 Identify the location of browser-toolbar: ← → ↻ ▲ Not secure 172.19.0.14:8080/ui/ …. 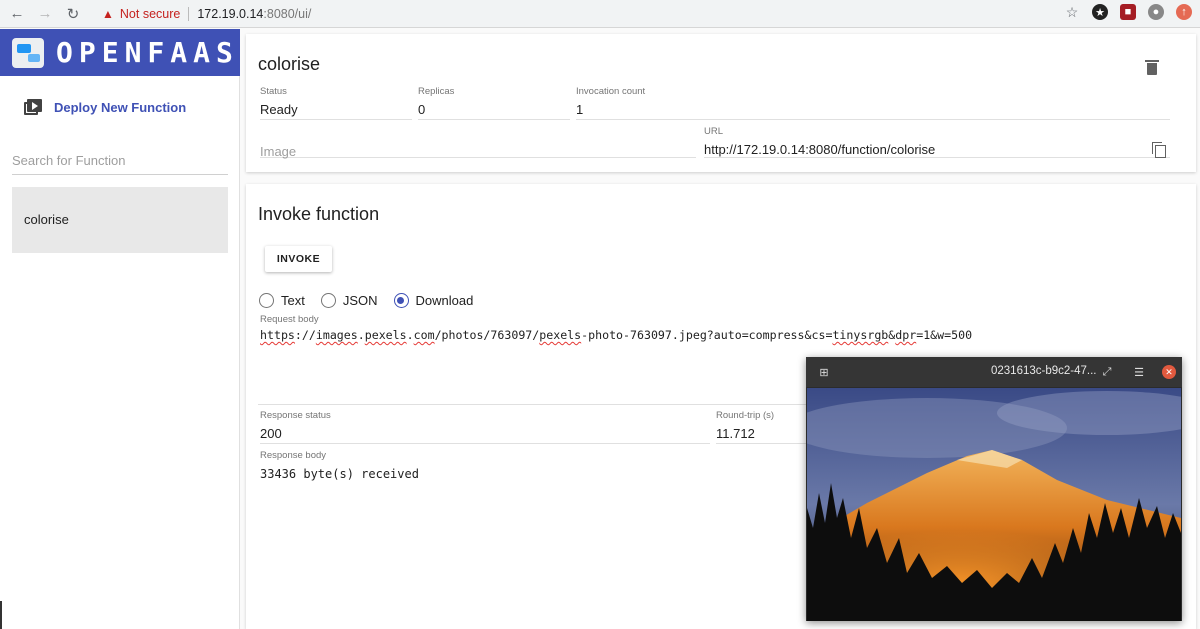
(600, 14).